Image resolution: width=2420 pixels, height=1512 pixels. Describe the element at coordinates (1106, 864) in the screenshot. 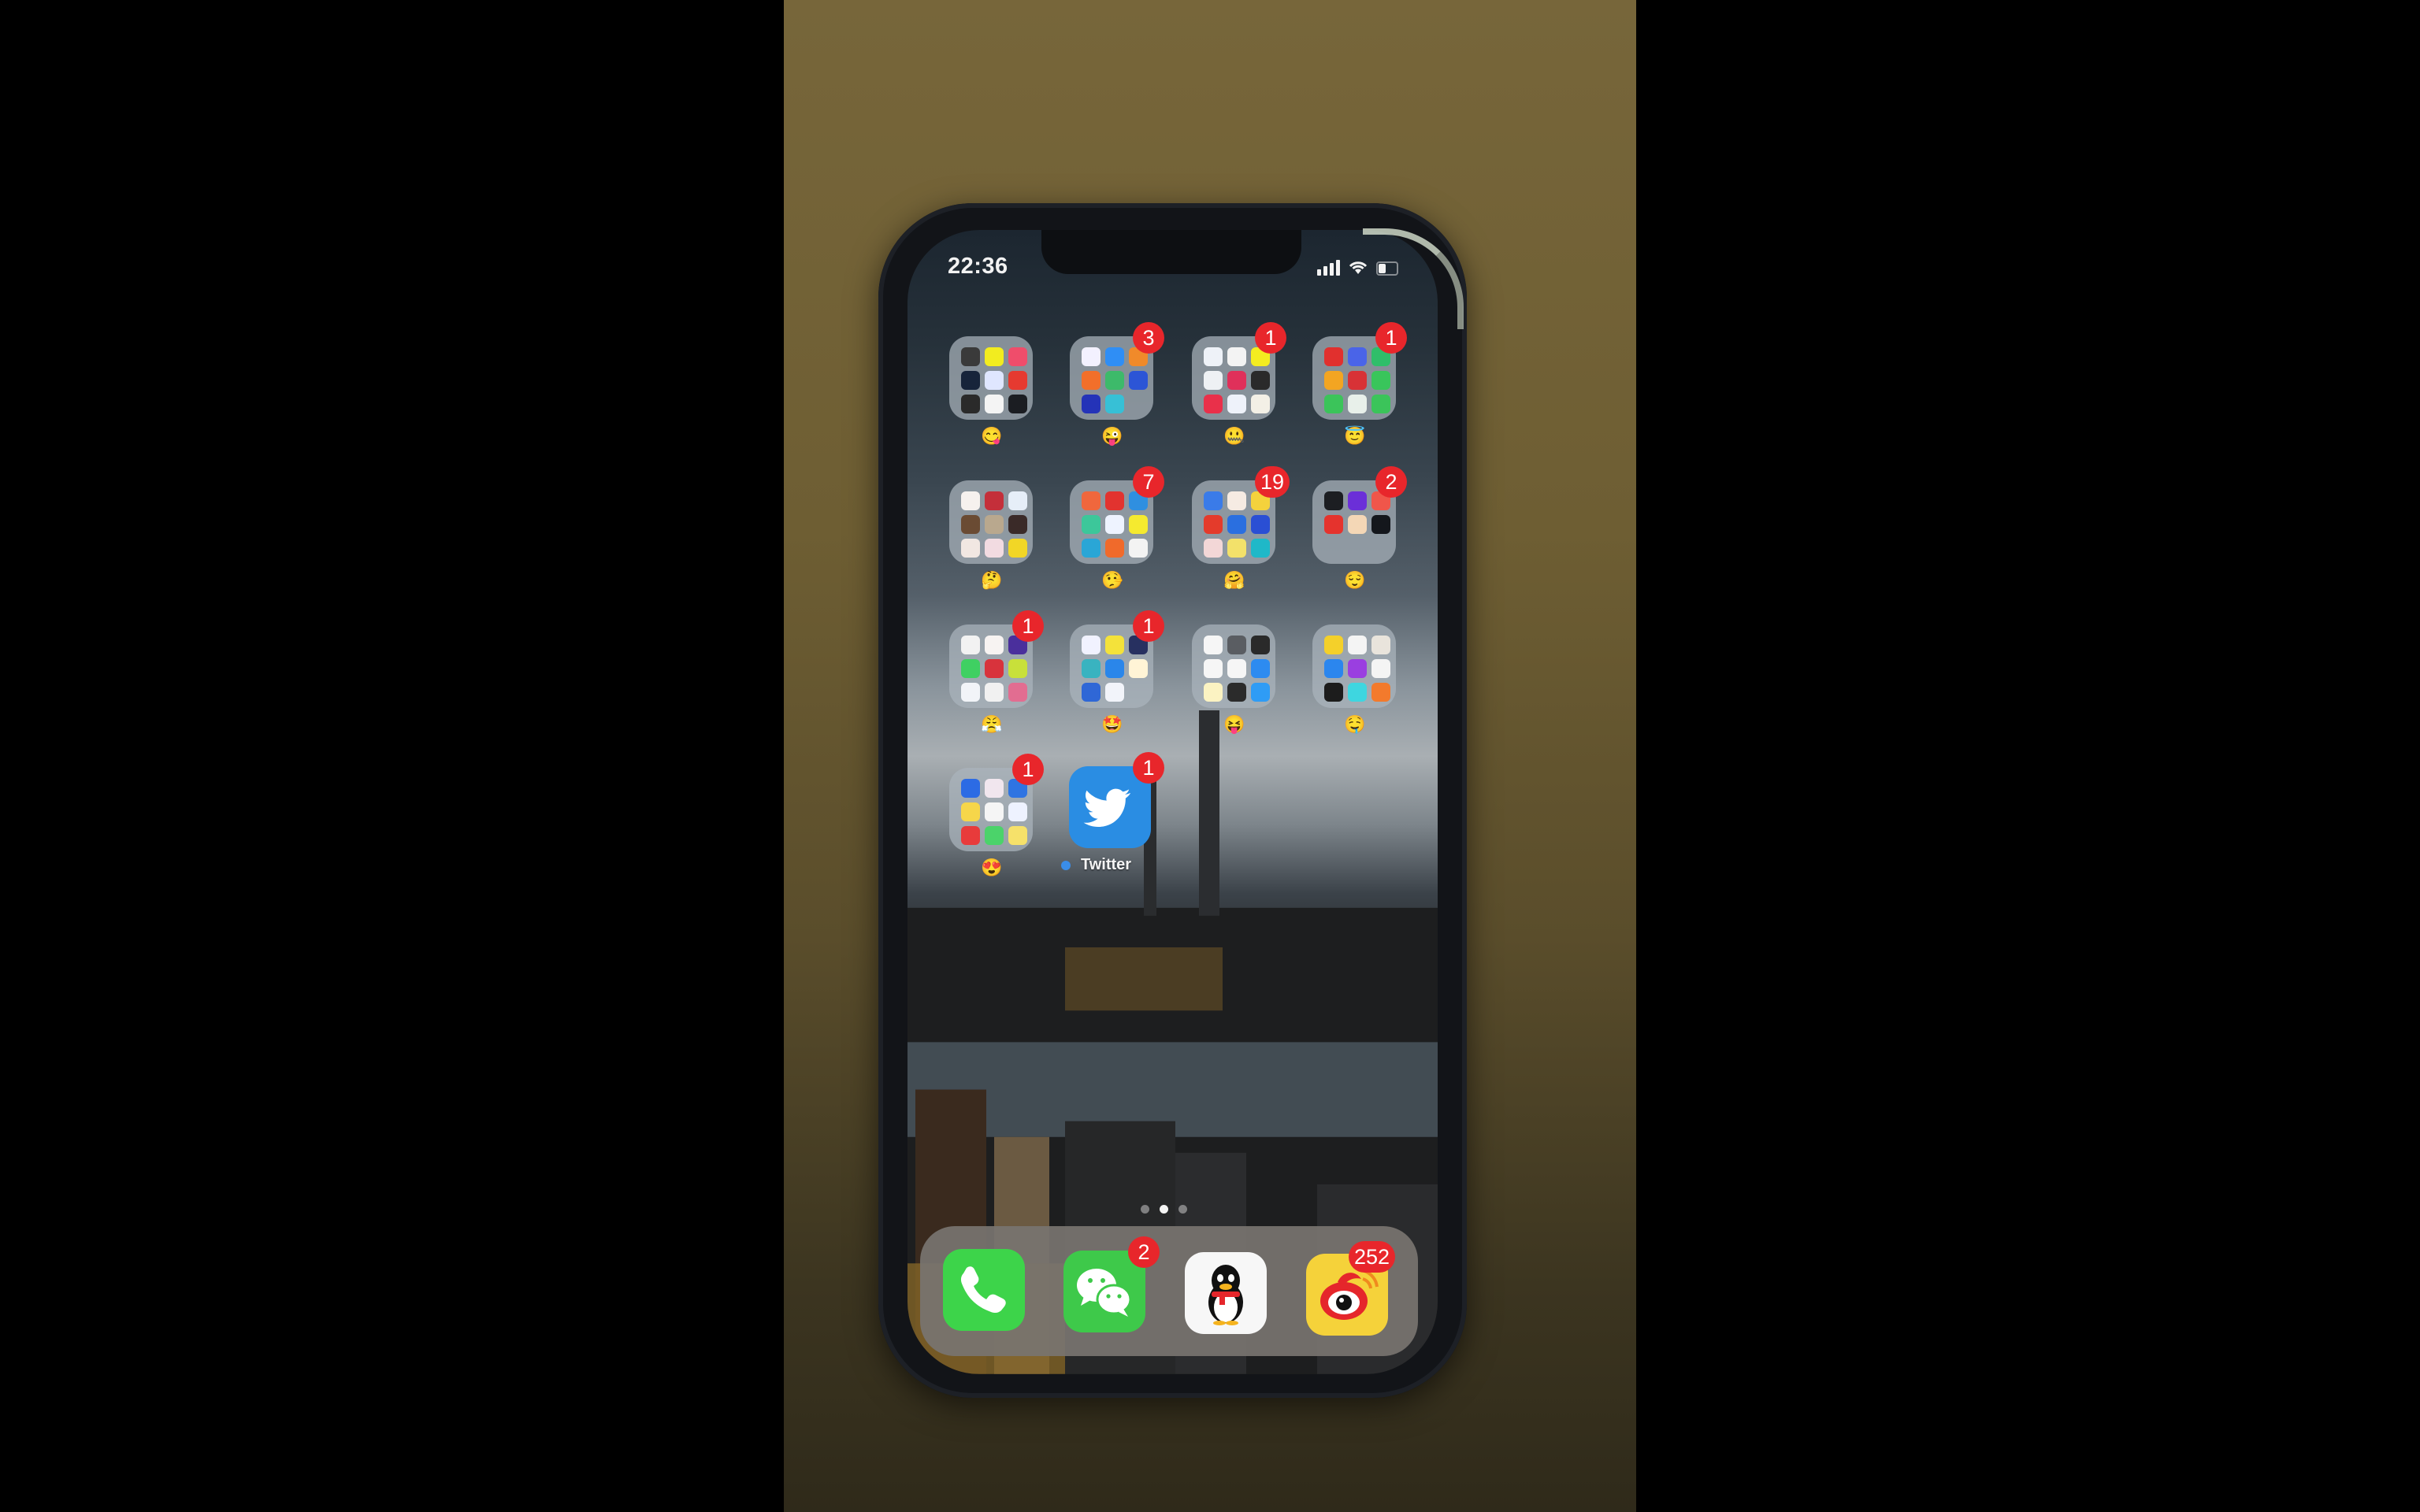

I see `twitter-app-label: Twitter` at that location.